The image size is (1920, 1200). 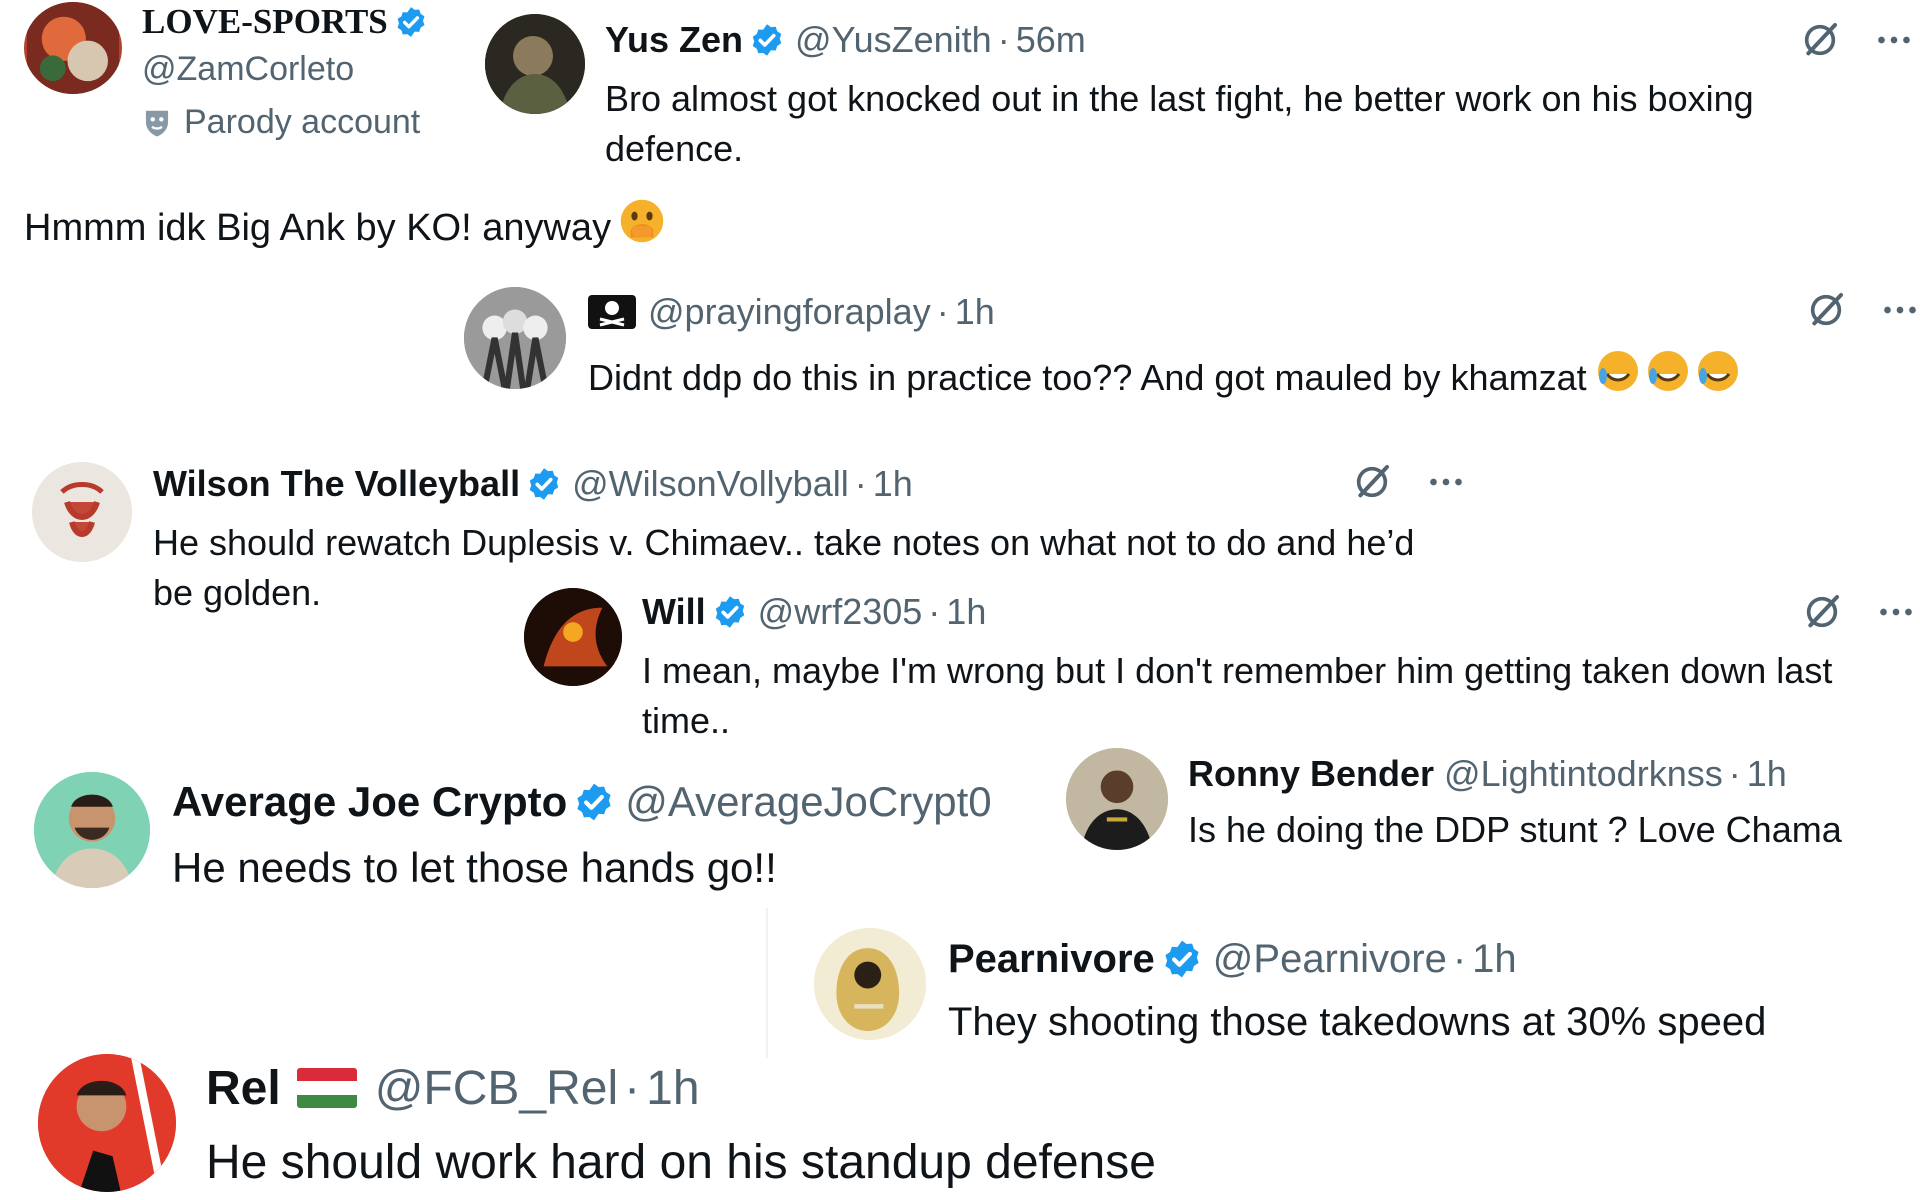 What do you see at coordinates (767, 983) in the screenshot?
I see `thread-divider` at bounding box center [767, 983].